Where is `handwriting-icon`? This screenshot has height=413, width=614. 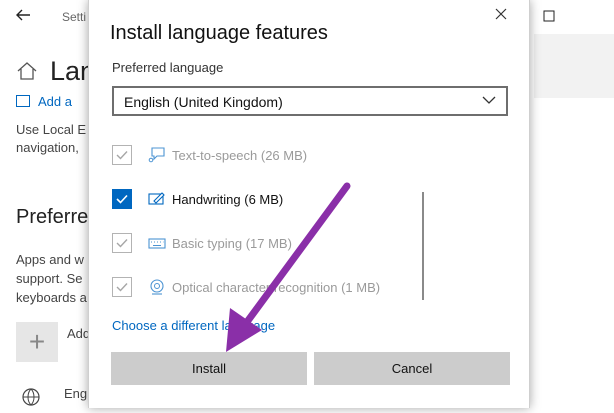 handwriting-icon is located at coordinates (157, 199).